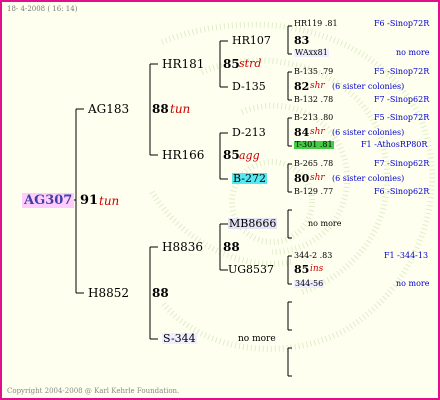 The image size is (440, 400). What do you see at coordinates (249, 132) in the screenshot?
I see `gen3-d213-name: D-213` at bounding box center [249, 132].